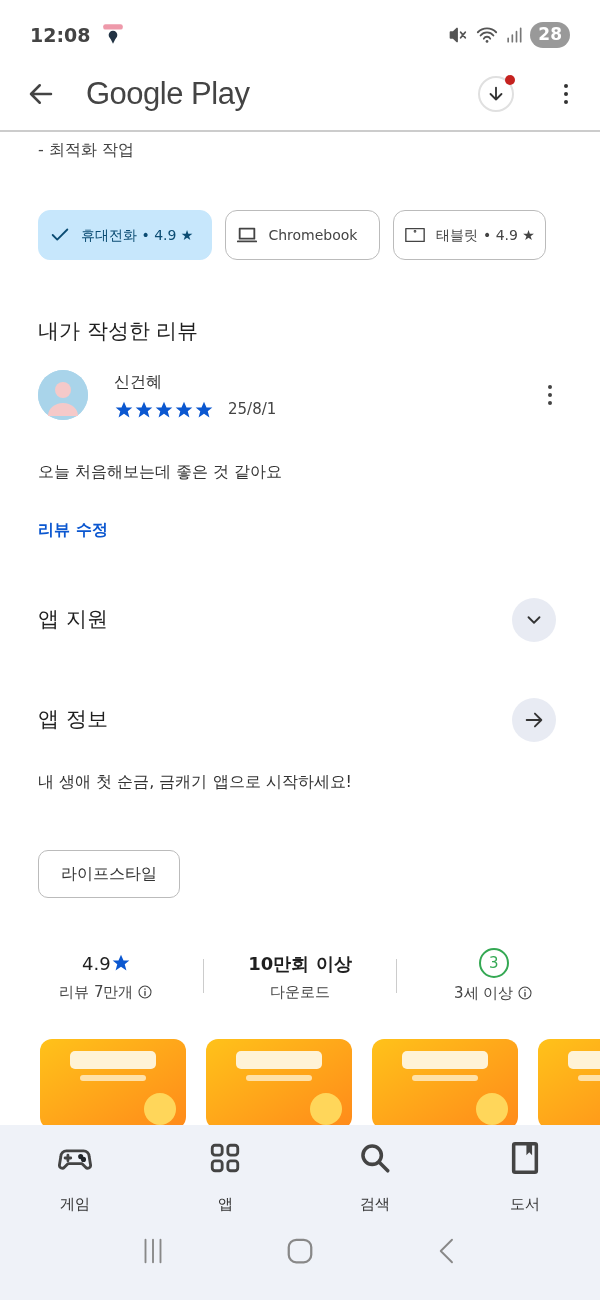 The image size is (600, 1300). Describe the element at coordinates (73, 720) in the screenshot. I see `section-title: 앱 정보` at that location.